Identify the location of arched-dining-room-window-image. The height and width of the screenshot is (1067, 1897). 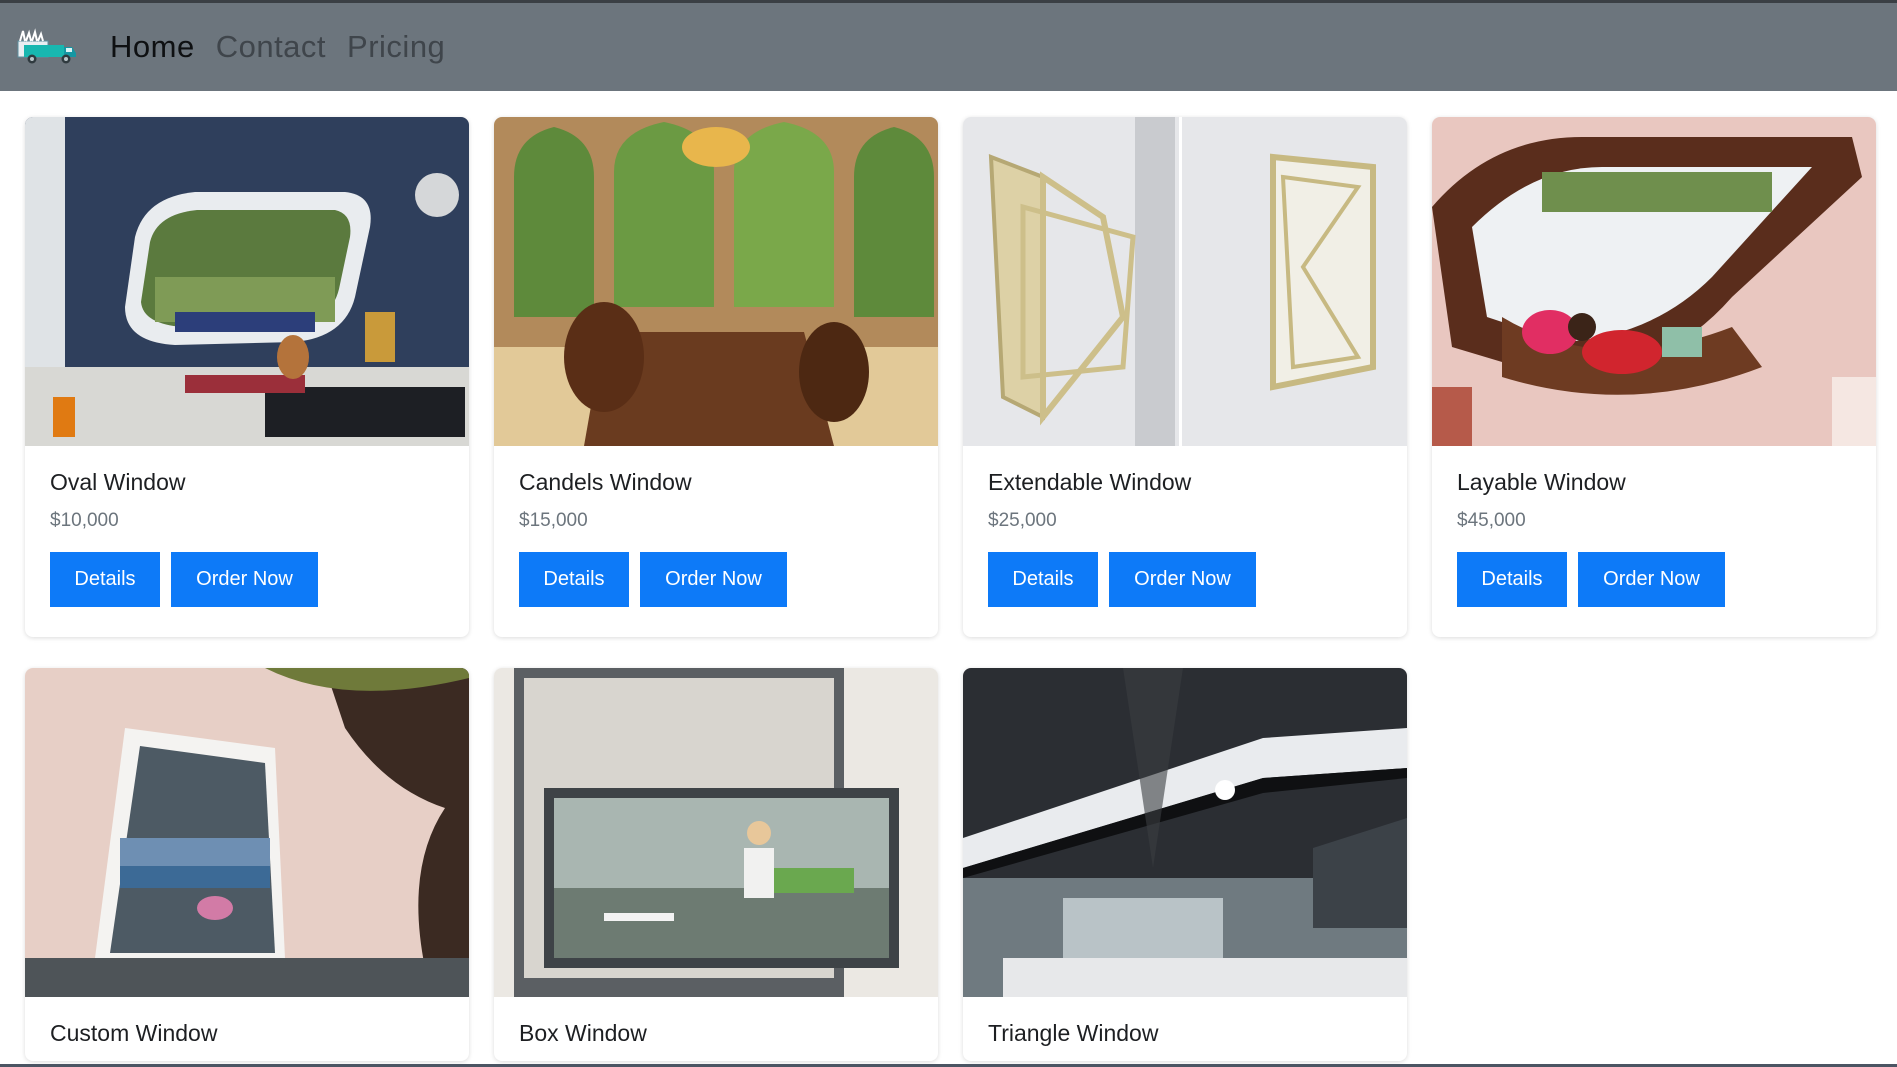
(716, 281).